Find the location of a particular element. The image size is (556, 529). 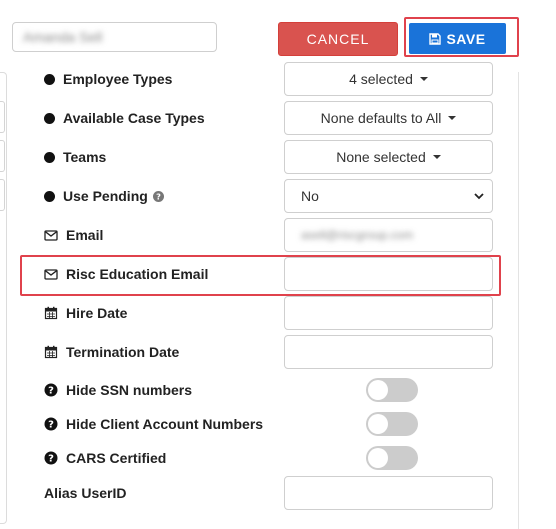

employee-types-label: Employee Types is located at coordinates (118, 79).